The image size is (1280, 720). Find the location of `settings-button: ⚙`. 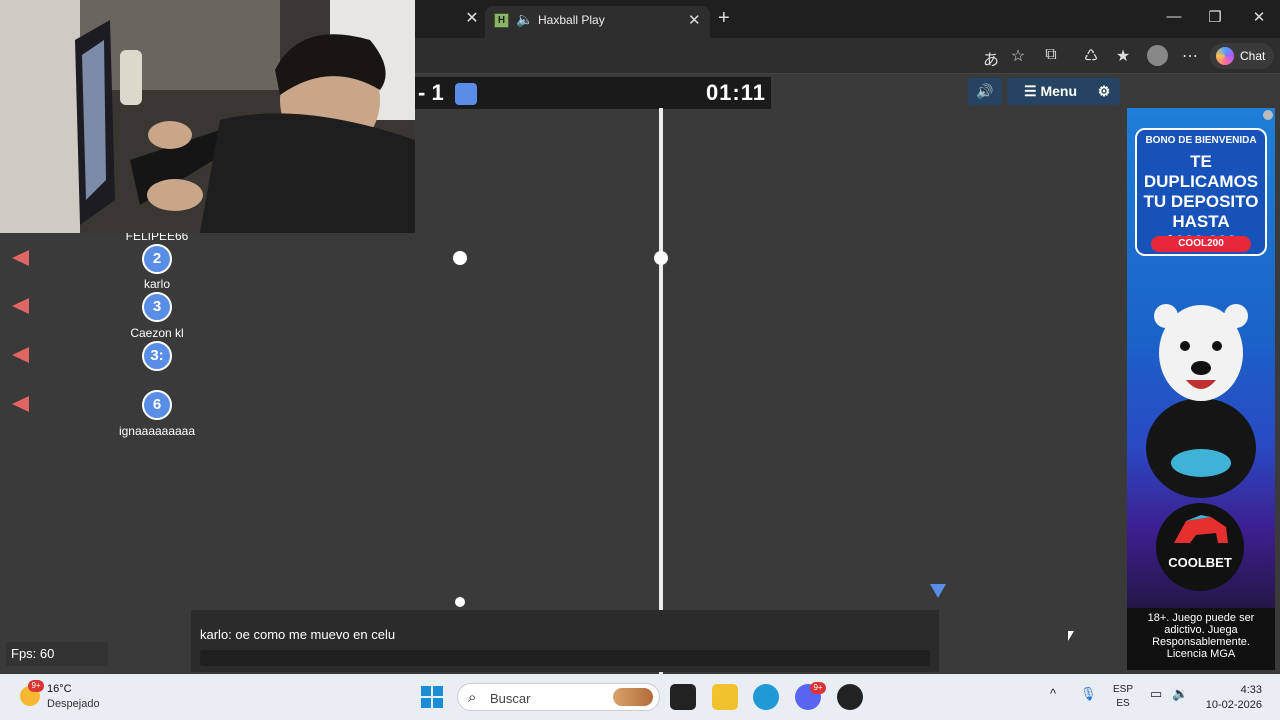

settings-button: ⚙ is located at coordinates (1104, 91).